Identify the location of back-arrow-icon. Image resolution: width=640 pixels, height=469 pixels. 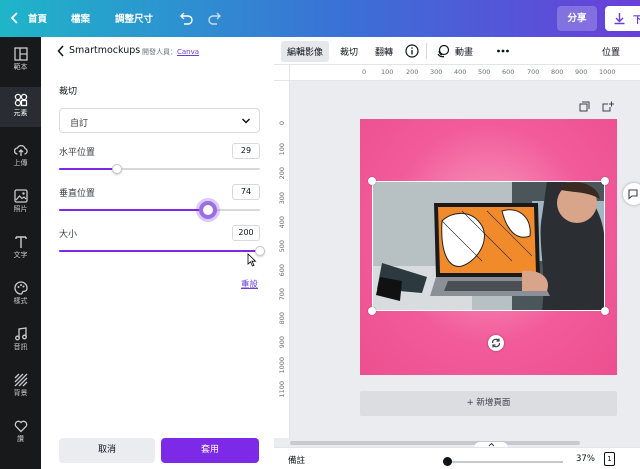
(61, 51).